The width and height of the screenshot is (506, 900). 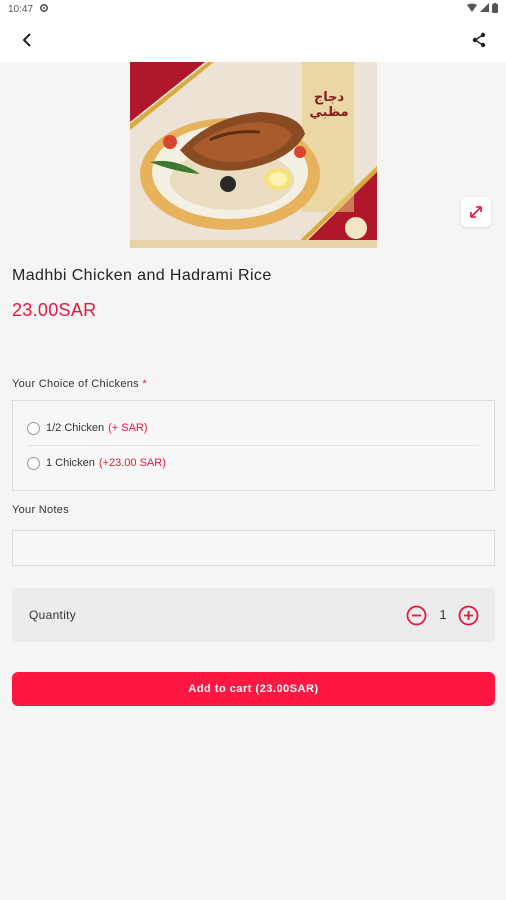 What do you see at coordinates (253, 155) in the screenshot?
I see `product-image: دجاج مظبي` at bounding box center [253, 155].